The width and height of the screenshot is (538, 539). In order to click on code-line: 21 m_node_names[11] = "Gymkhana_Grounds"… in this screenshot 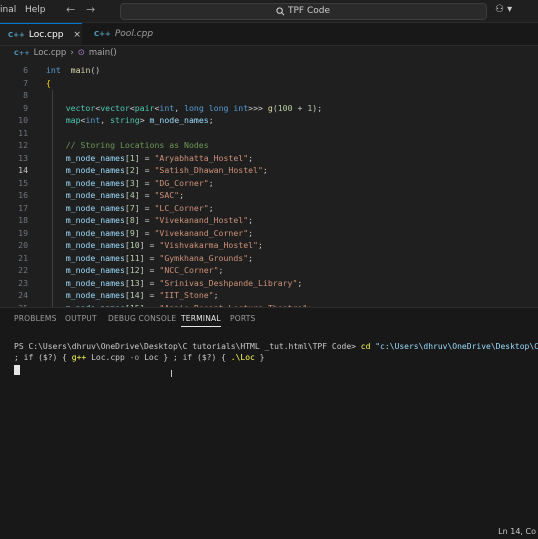, I will do `click(269, 258)`.